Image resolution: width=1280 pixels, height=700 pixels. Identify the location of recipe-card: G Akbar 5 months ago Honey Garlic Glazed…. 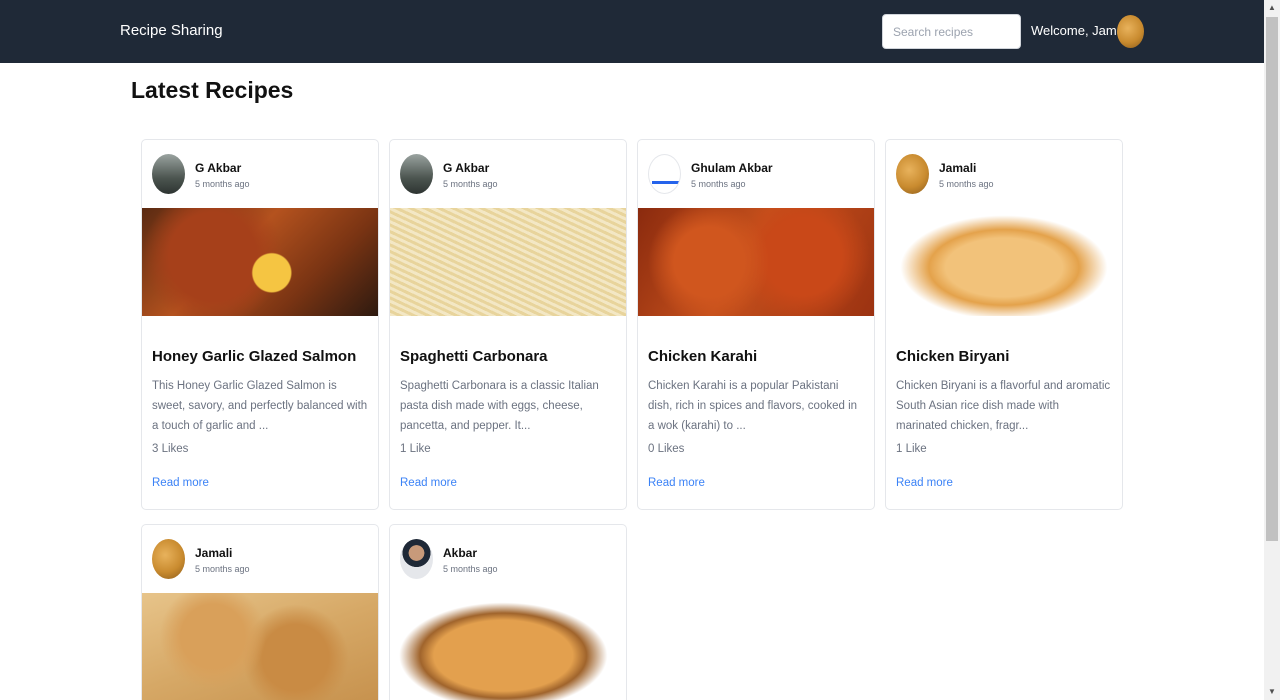
(260, 324).